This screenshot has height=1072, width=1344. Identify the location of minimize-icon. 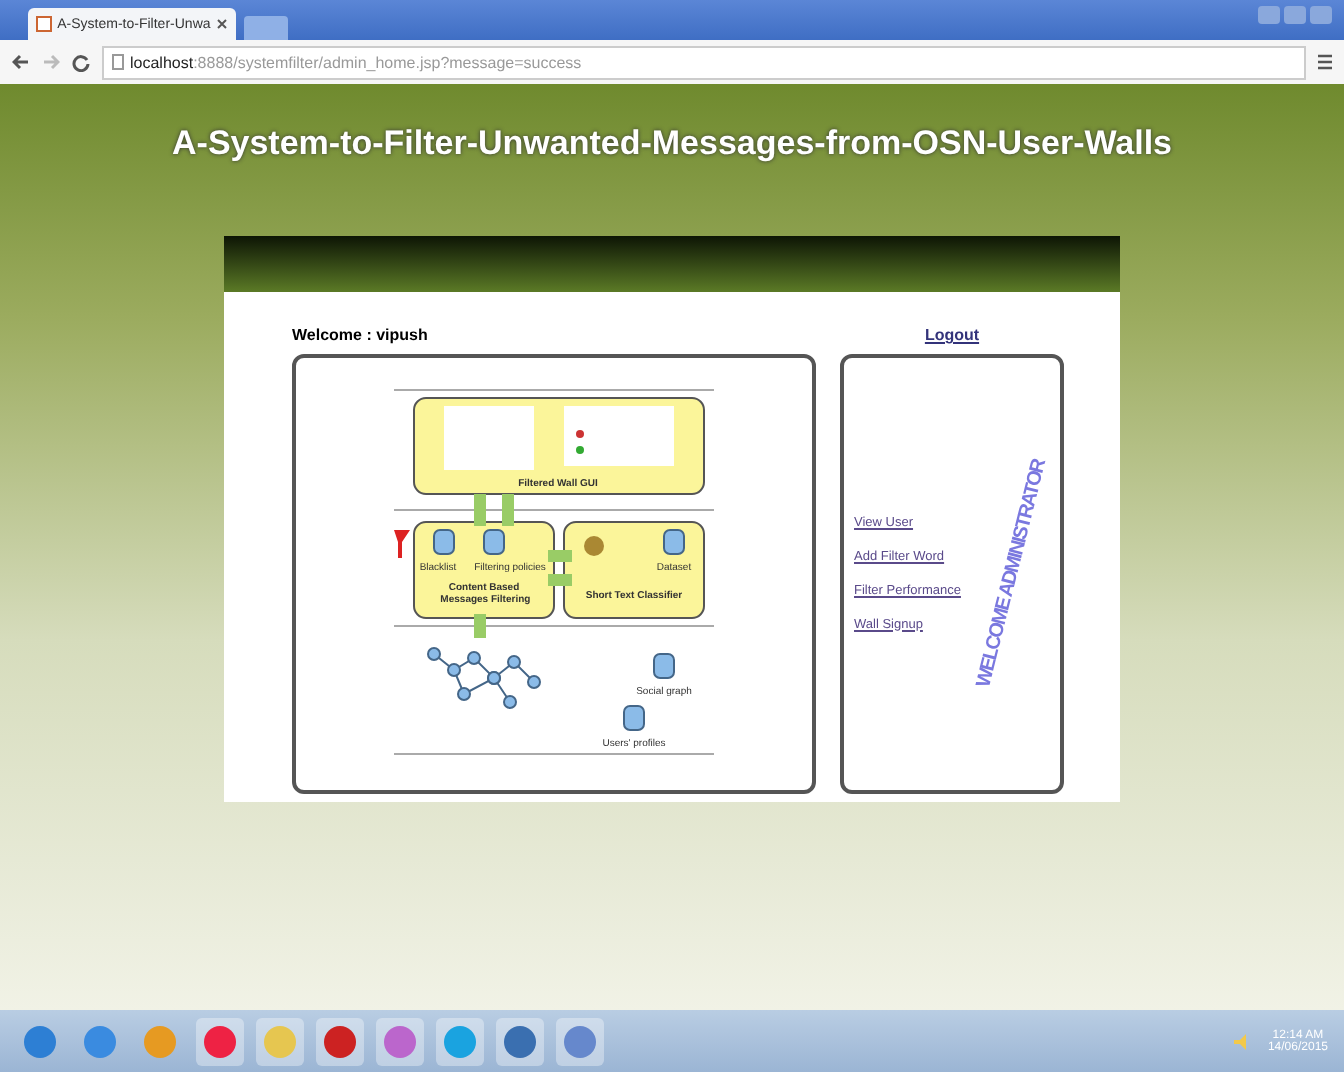
(1269, 15).